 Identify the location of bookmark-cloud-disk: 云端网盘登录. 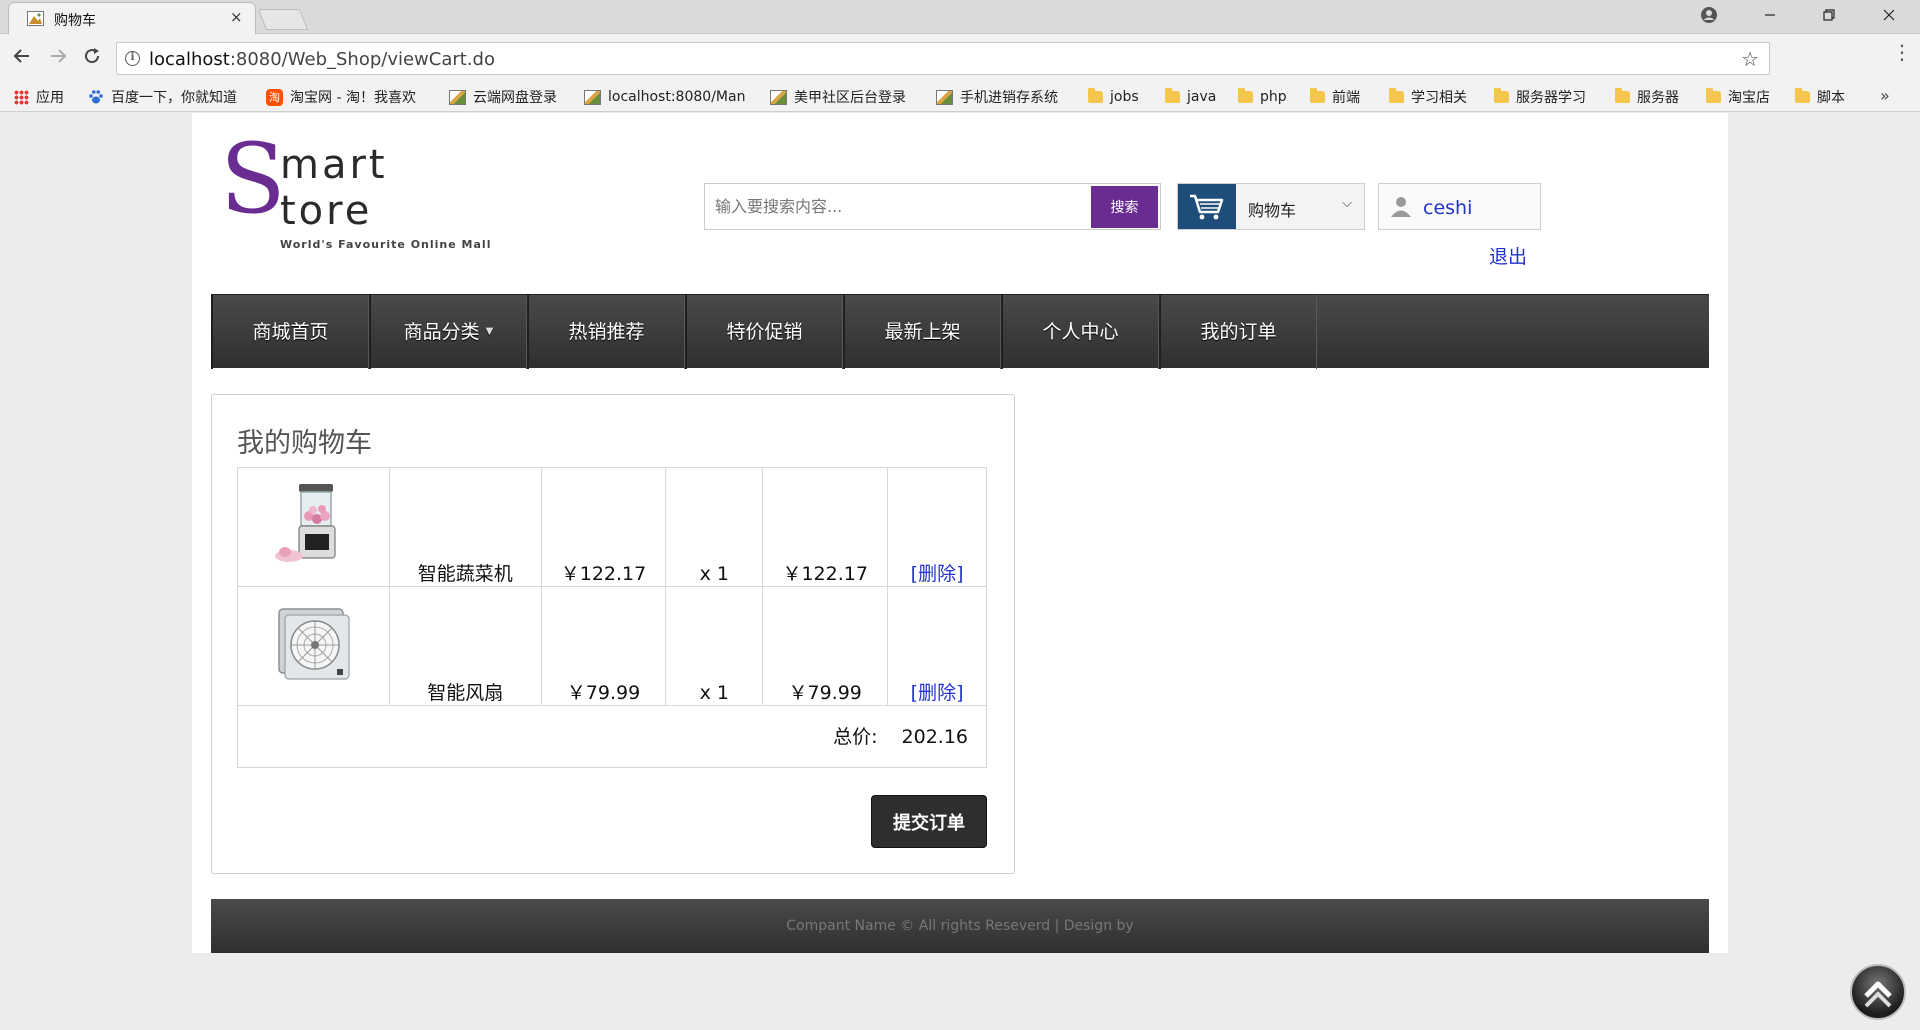
(503, 97).